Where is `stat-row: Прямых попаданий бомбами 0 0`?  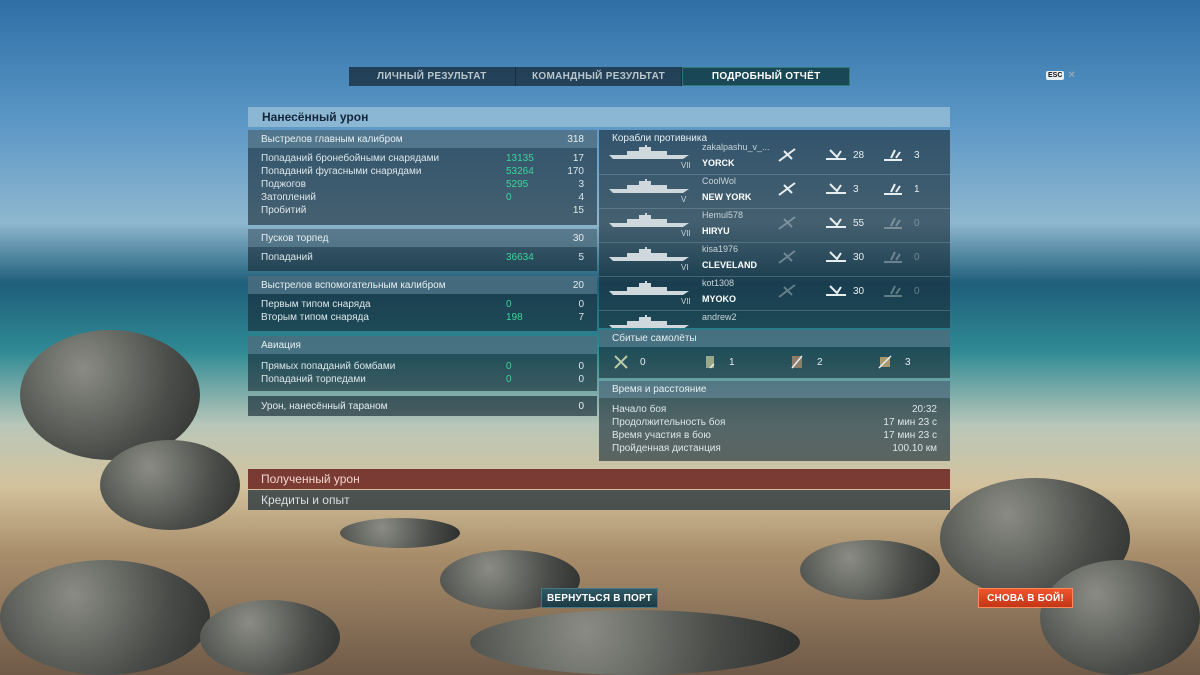
stat-row: Прямых попаданий бомбами 0 0 is located at coordinates (422, 366).